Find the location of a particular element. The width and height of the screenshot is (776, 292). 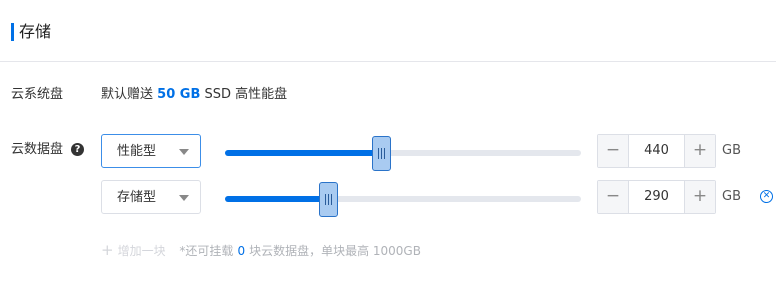

disk-type-select-2: 存储型 is located at coordinates (151, 197).